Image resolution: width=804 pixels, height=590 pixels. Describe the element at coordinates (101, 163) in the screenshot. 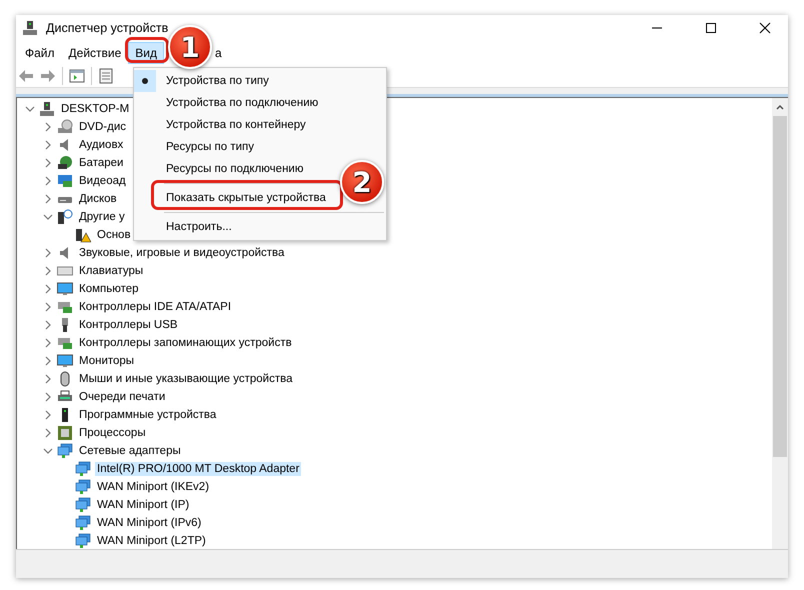

I see `tree-item: Батареи` at that location.